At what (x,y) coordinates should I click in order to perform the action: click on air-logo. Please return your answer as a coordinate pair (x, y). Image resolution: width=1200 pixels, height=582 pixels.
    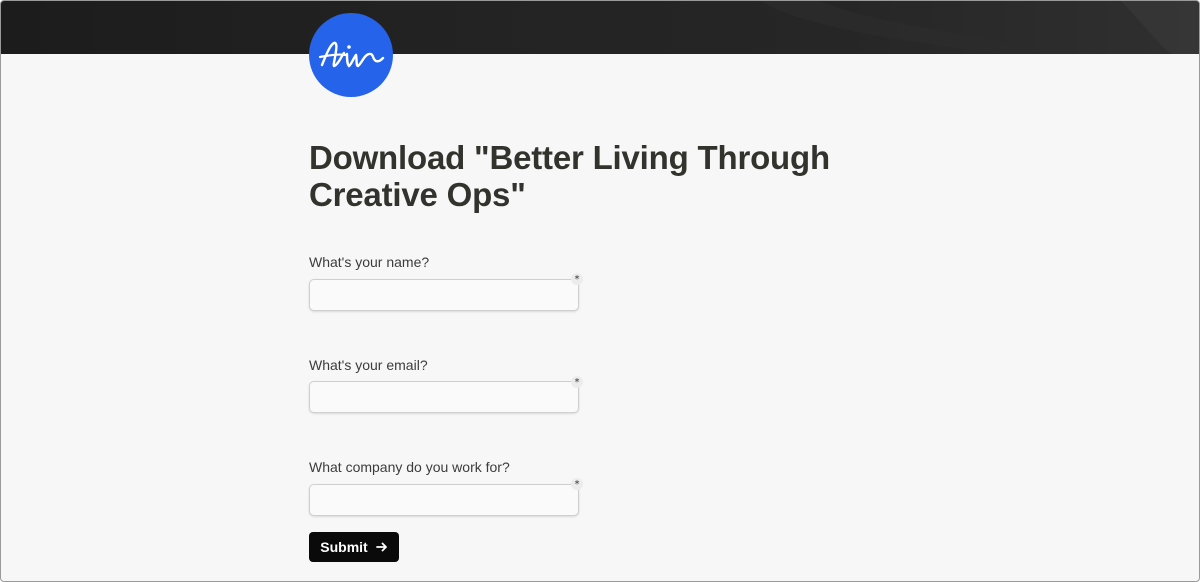
    Looking at the image, I should click on (351, 55).